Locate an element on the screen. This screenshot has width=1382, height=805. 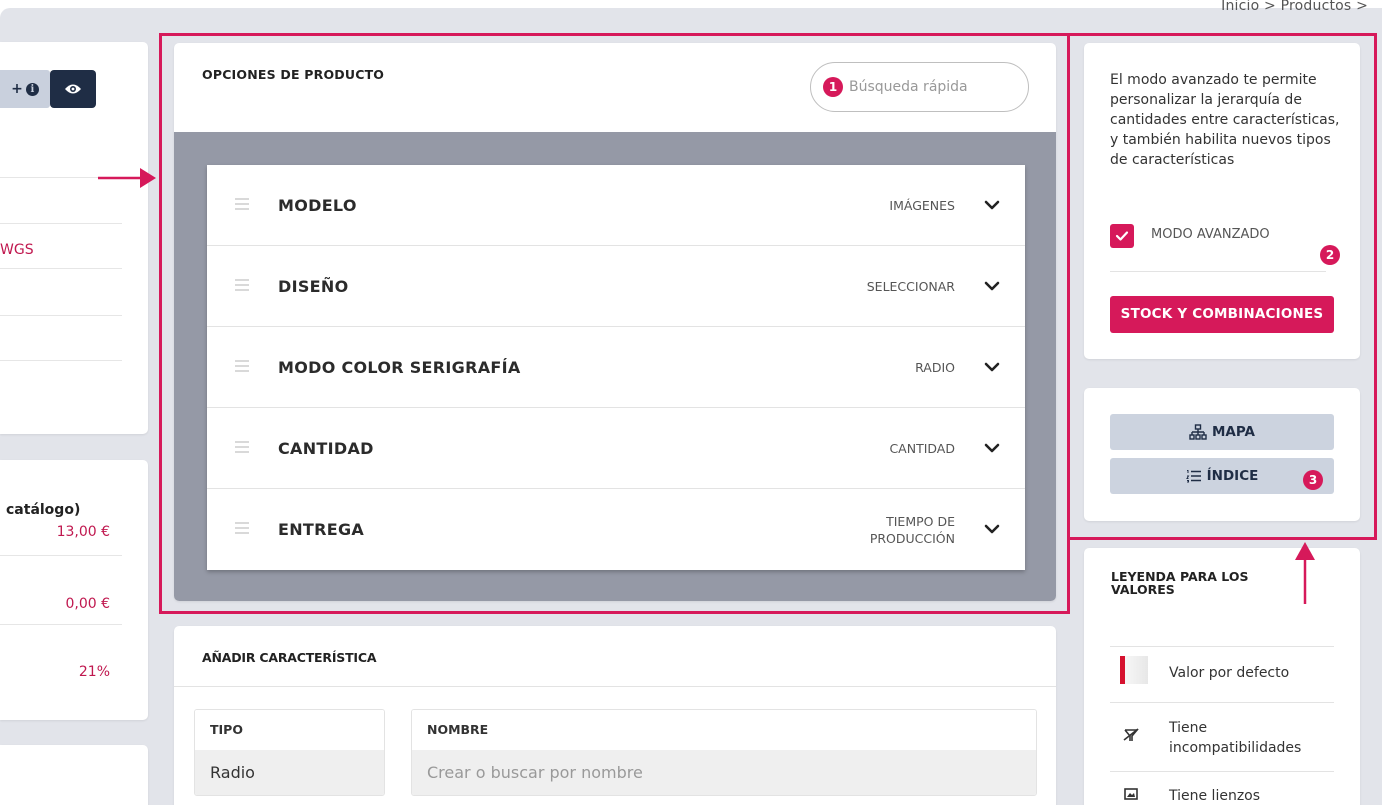
add-info-button: + i is located at coordinates (25, 89).